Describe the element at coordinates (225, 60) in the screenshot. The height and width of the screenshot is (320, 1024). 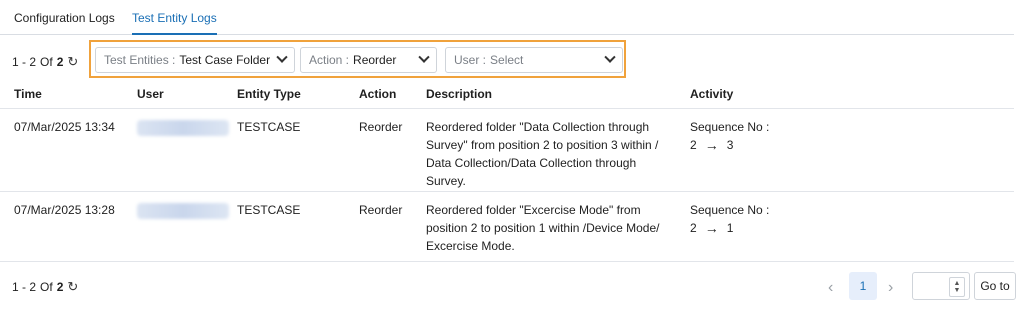
I see `test-entities-value: Test Case Folder` at that location.